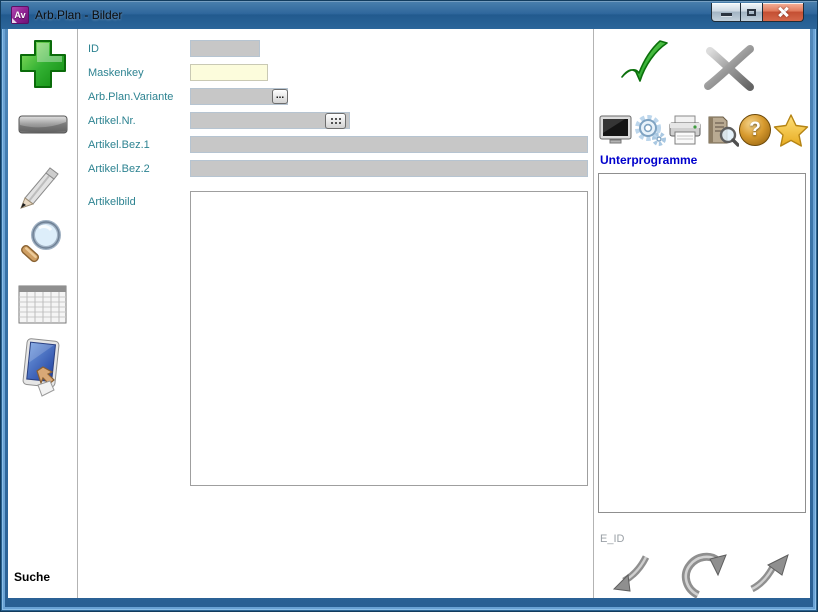  What do you see at coordinates (79, 15) in the screenshot?
I see `window-title: Arb.Plan - Bilder` at bounding box center [79, 15].